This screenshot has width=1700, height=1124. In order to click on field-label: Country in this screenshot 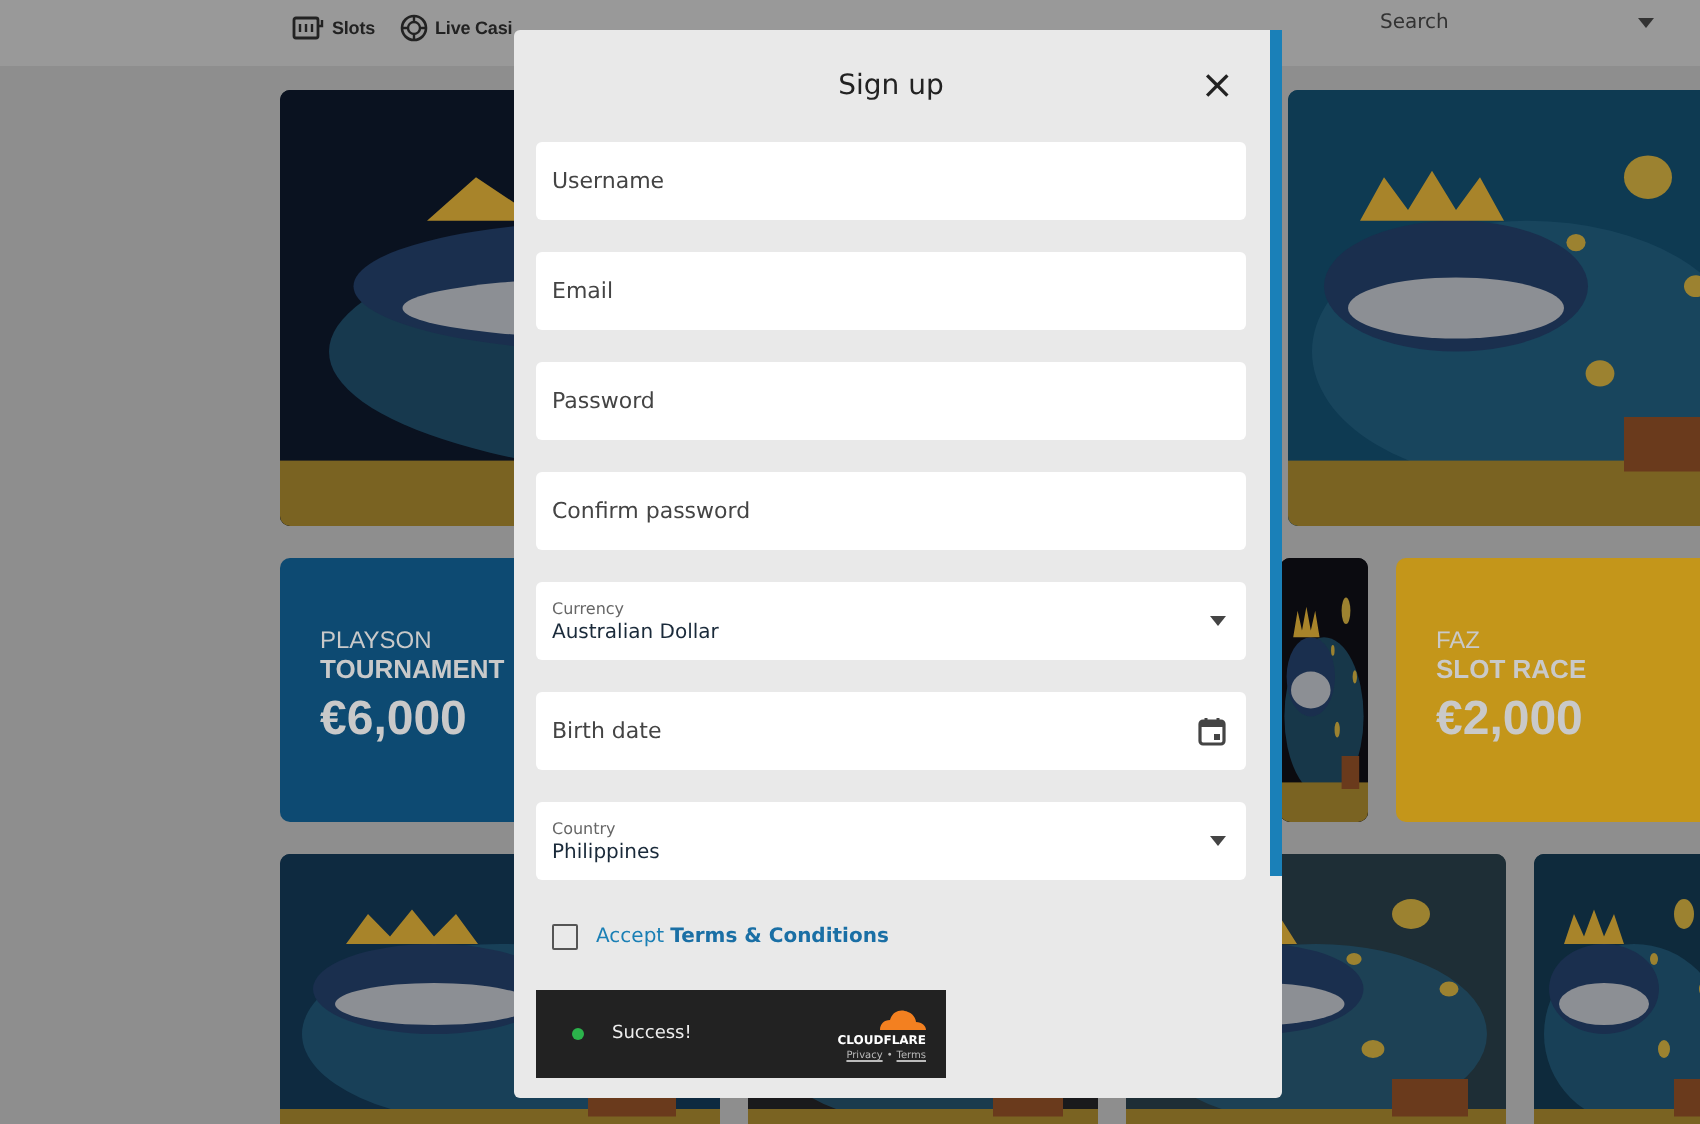, I will do `click(585, 828)`.